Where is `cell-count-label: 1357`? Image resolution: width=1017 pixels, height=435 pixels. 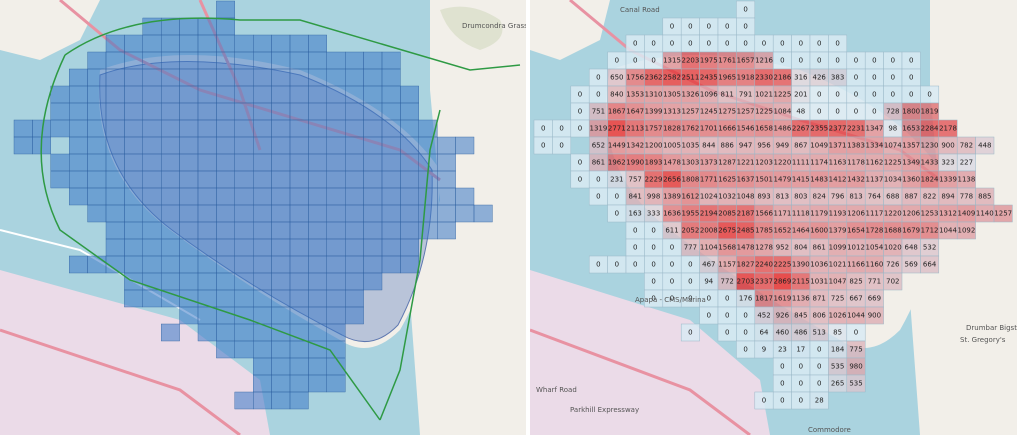 cell-count-label: 1357 is located at coordinates (911, 146).